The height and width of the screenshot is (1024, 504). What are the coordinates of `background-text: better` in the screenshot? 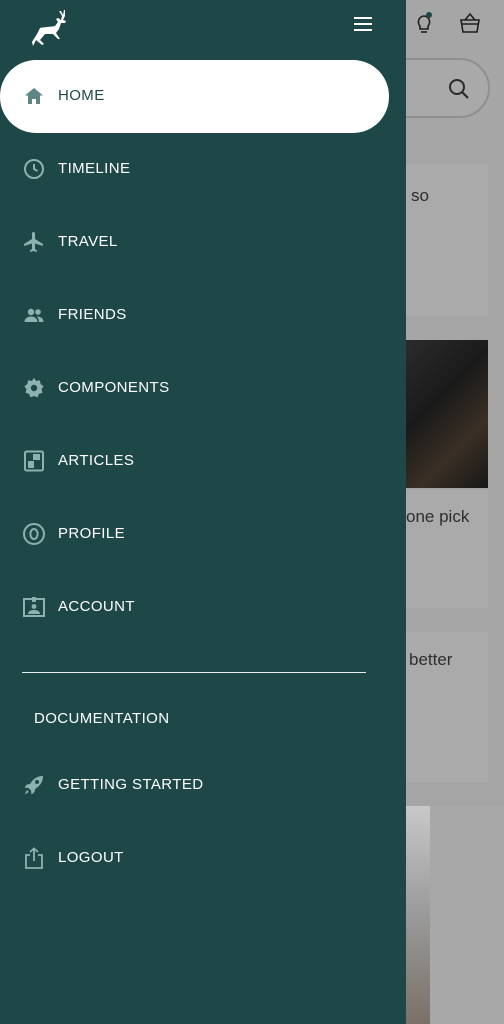 It's located at (431, 659).